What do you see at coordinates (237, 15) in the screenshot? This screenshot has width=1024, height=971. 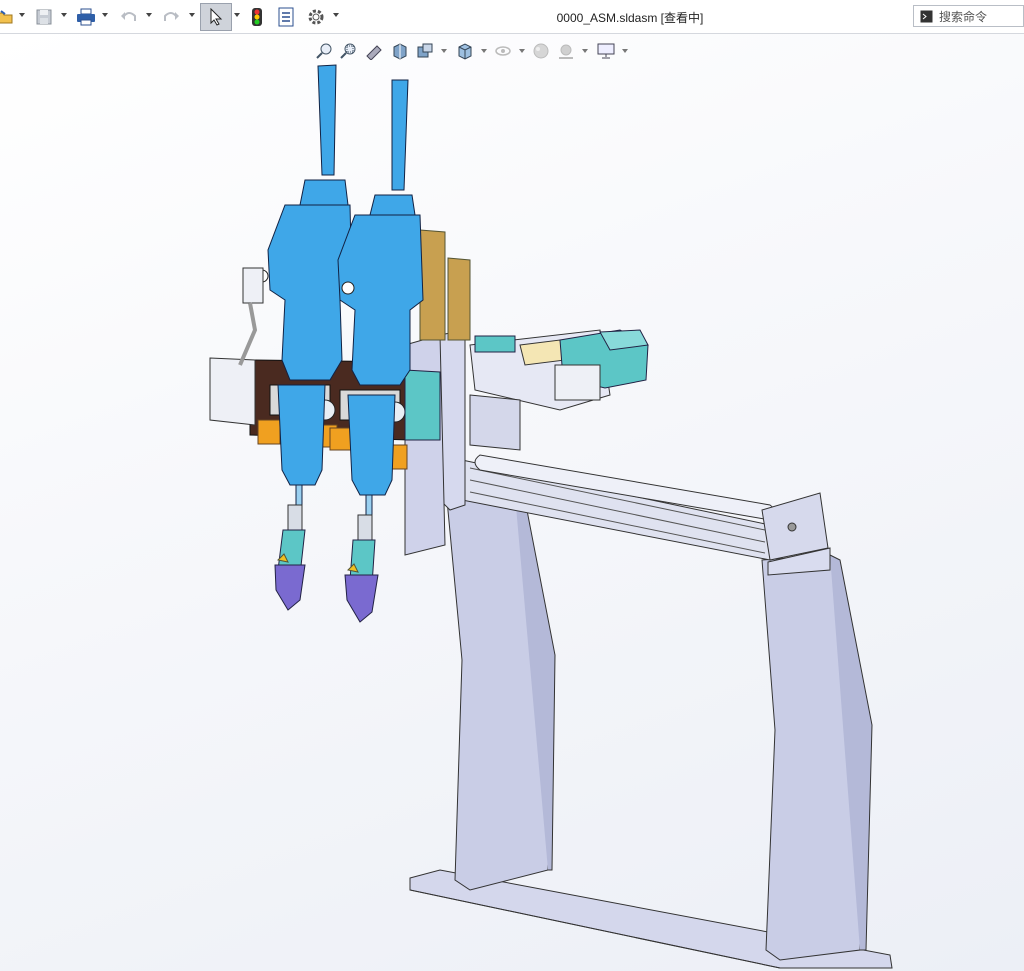 I see `select-dropdown-icon` at bounding box center [237, 15].